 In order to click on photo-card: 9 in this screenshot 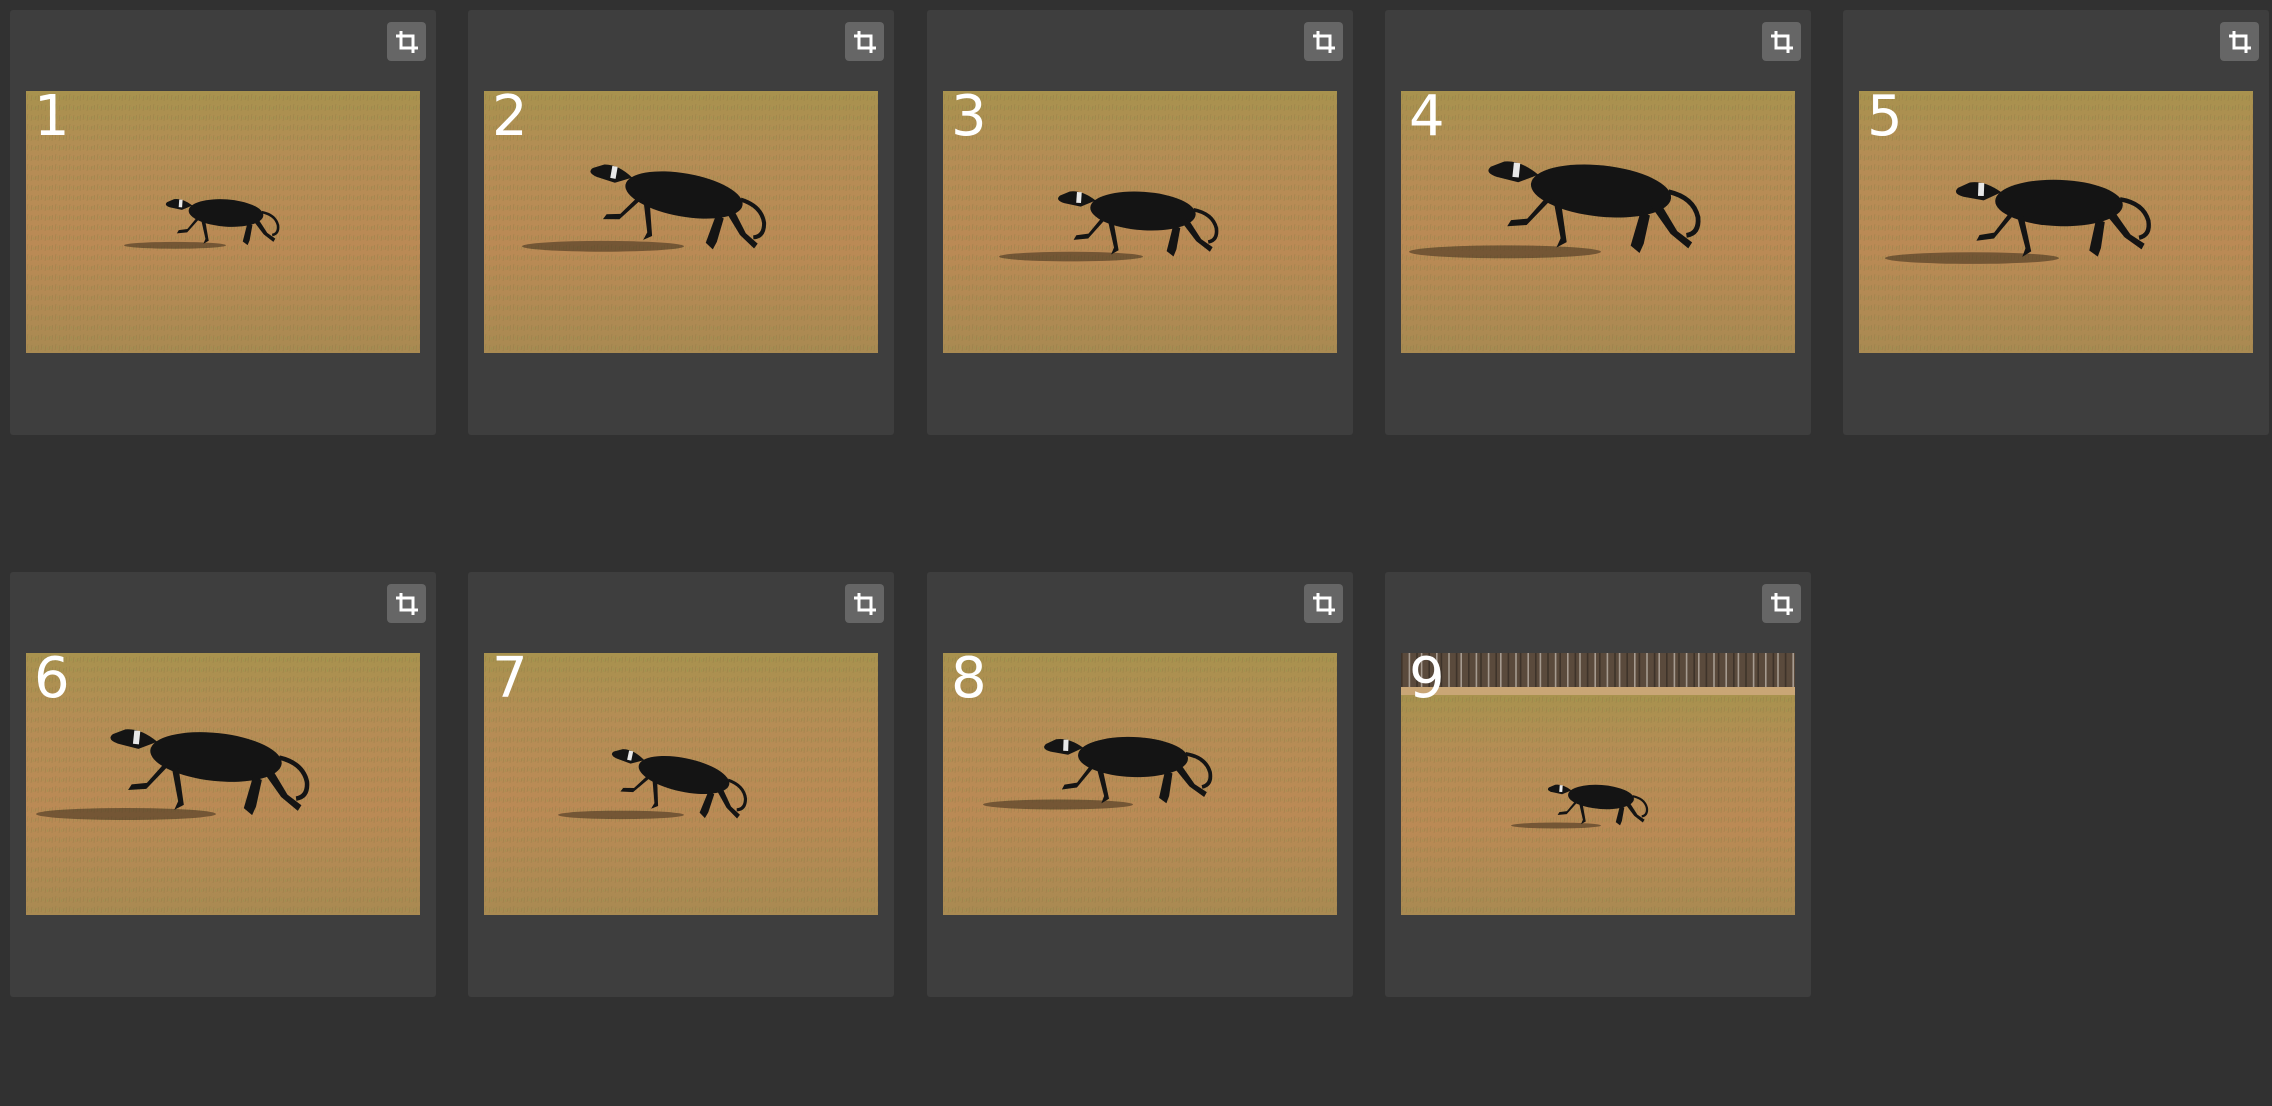, I will do `click(1598, 784)`.